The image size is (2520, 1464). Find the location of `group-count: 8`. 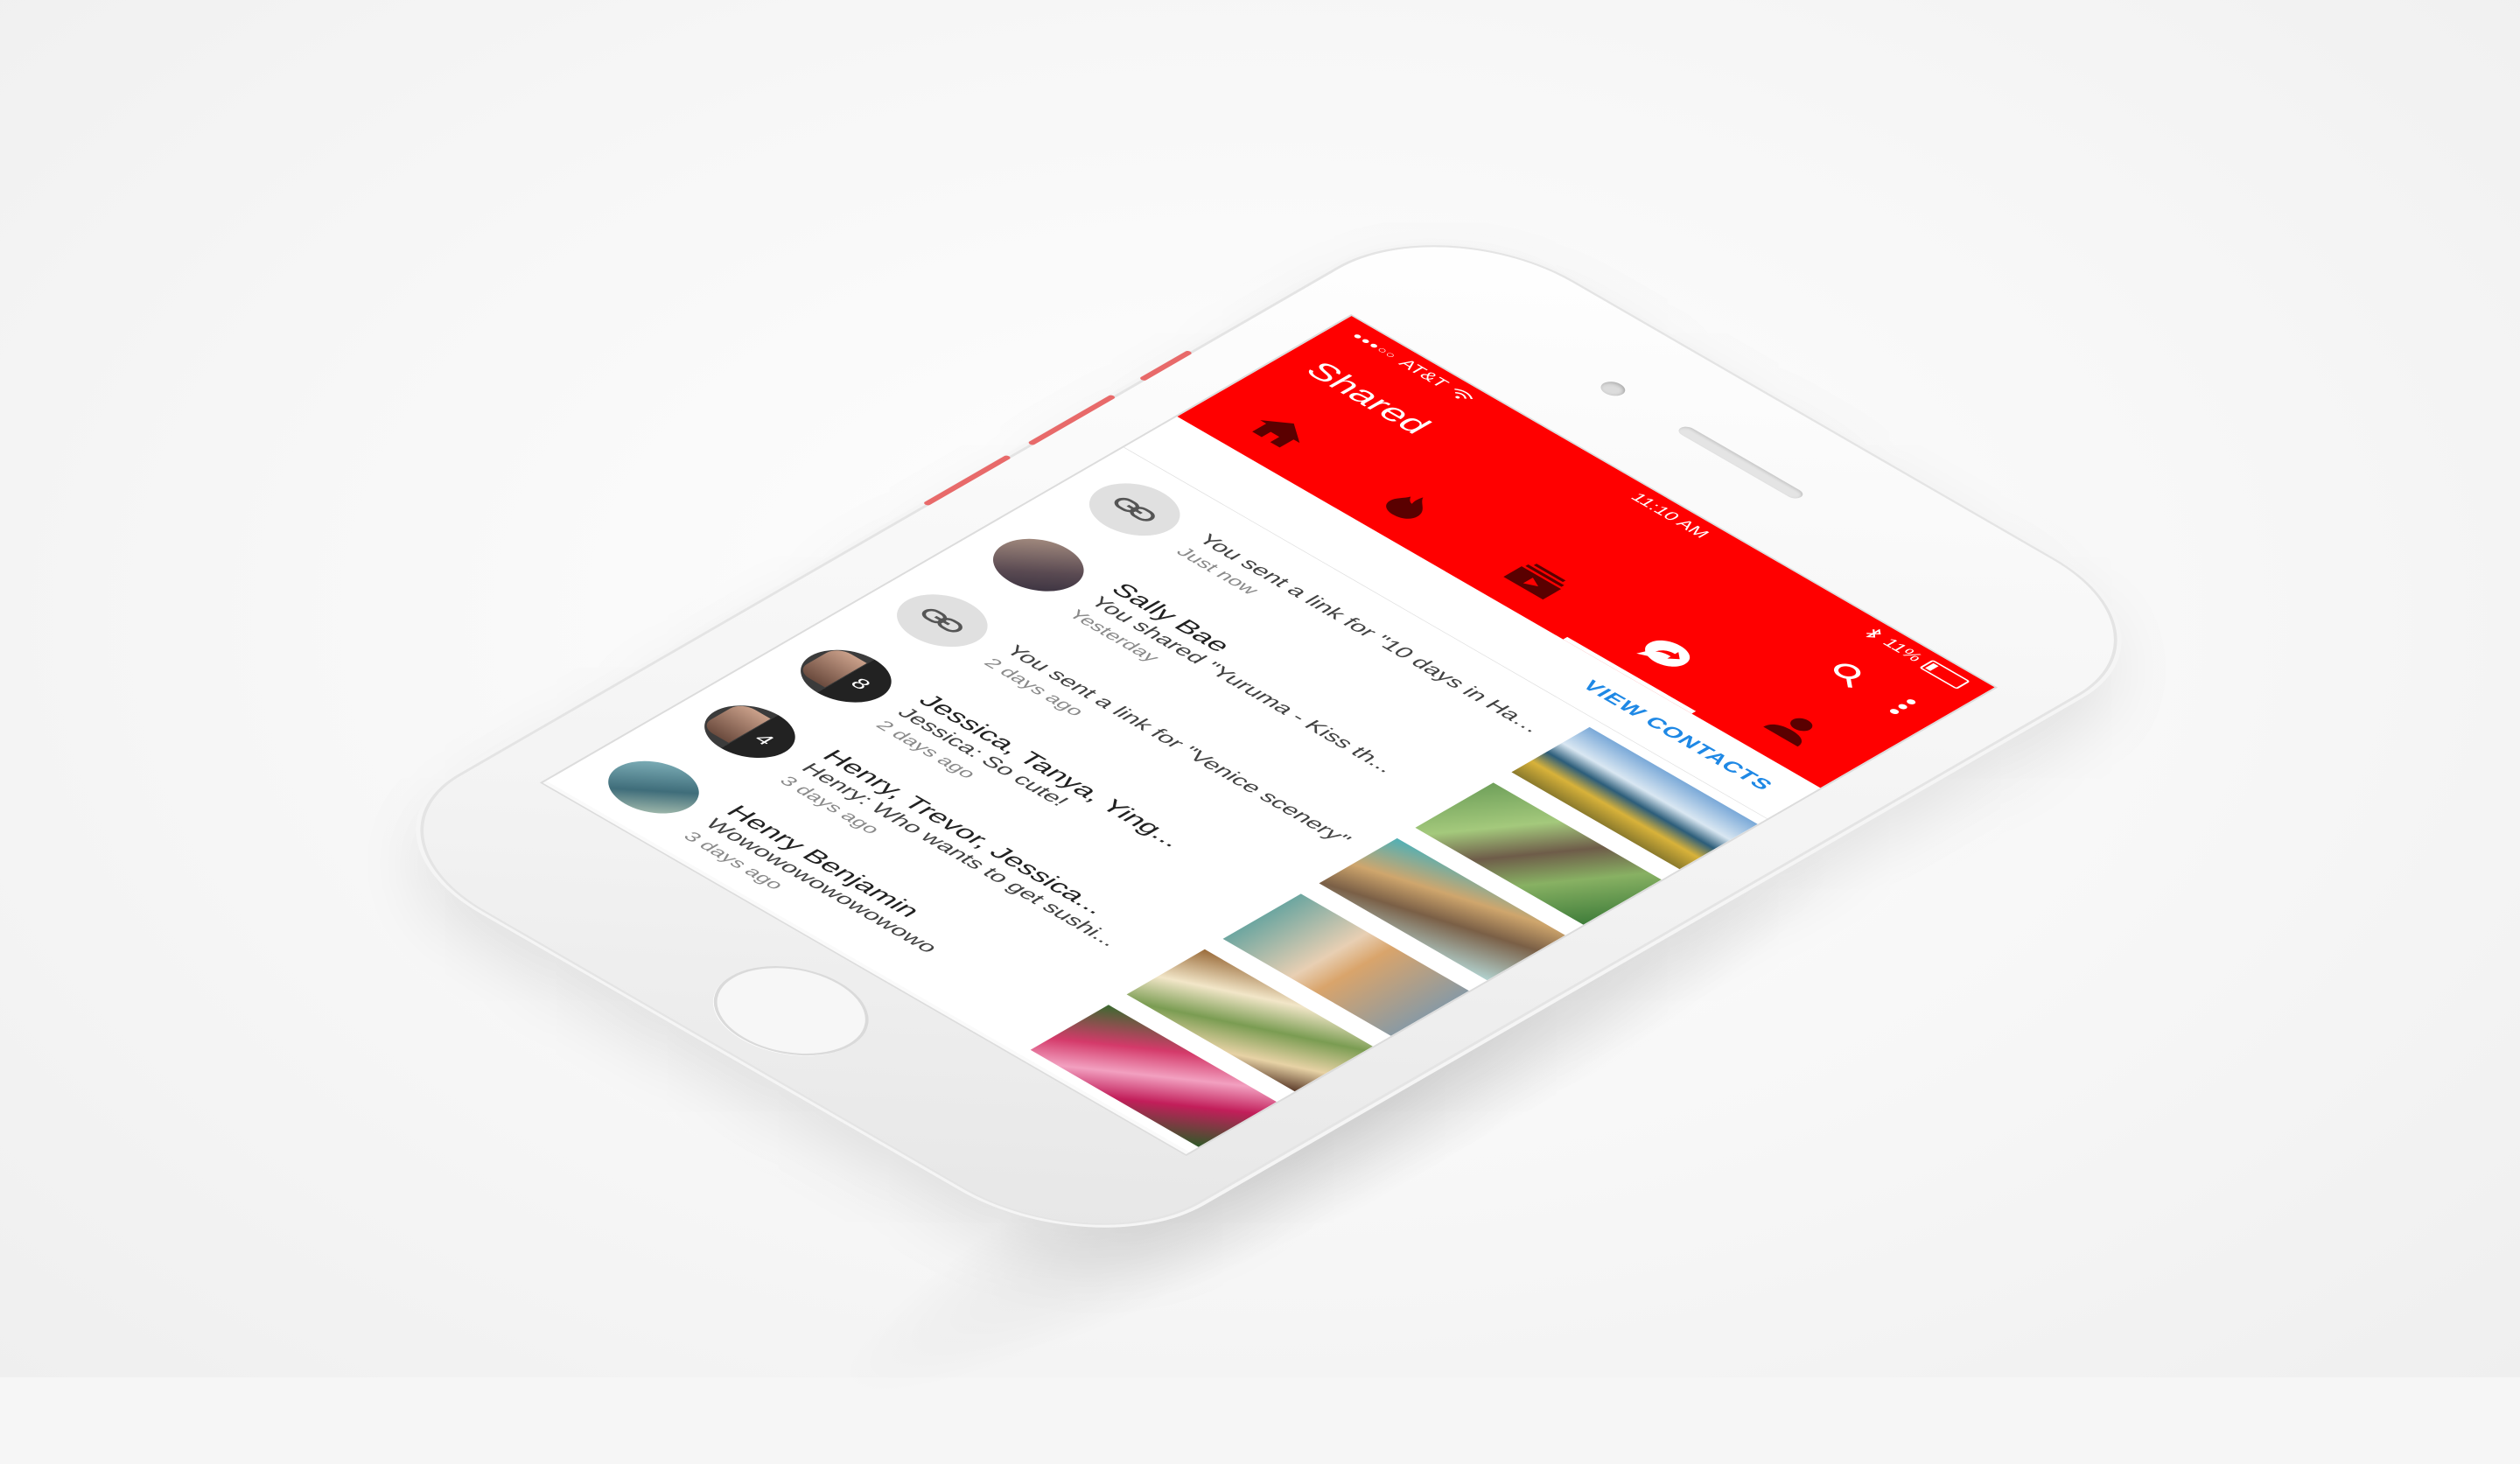

group-count: 8 is located at coordinates (860, 684).